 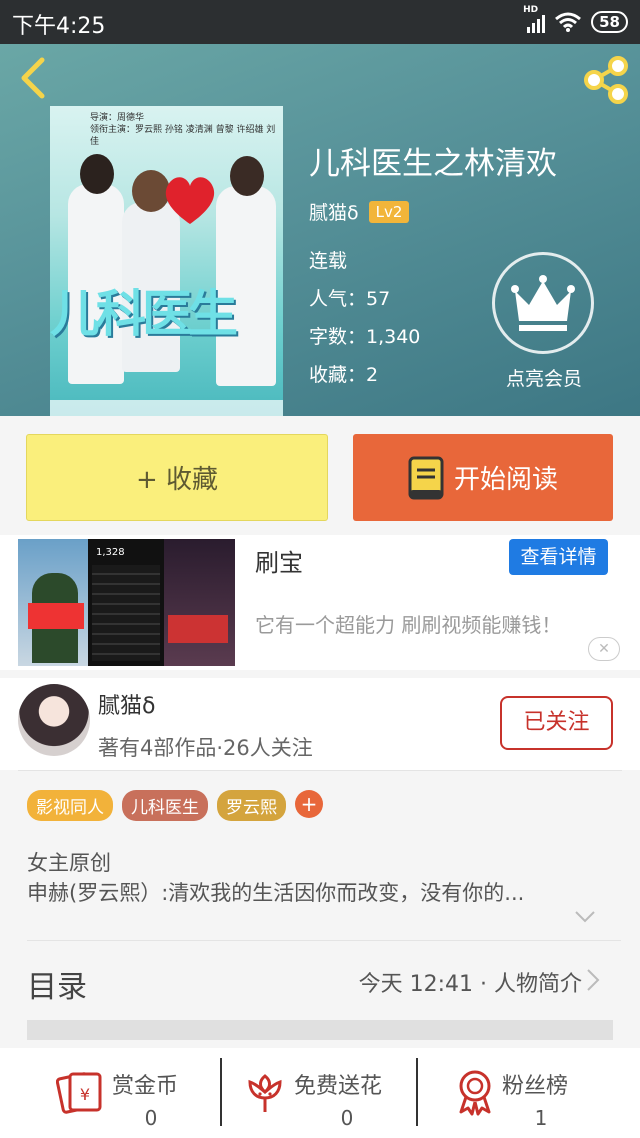 What do you see at coordinates (609, 22) in the screenshot?
I see `battery-indicator: 58` at bounding box center [609, 22].